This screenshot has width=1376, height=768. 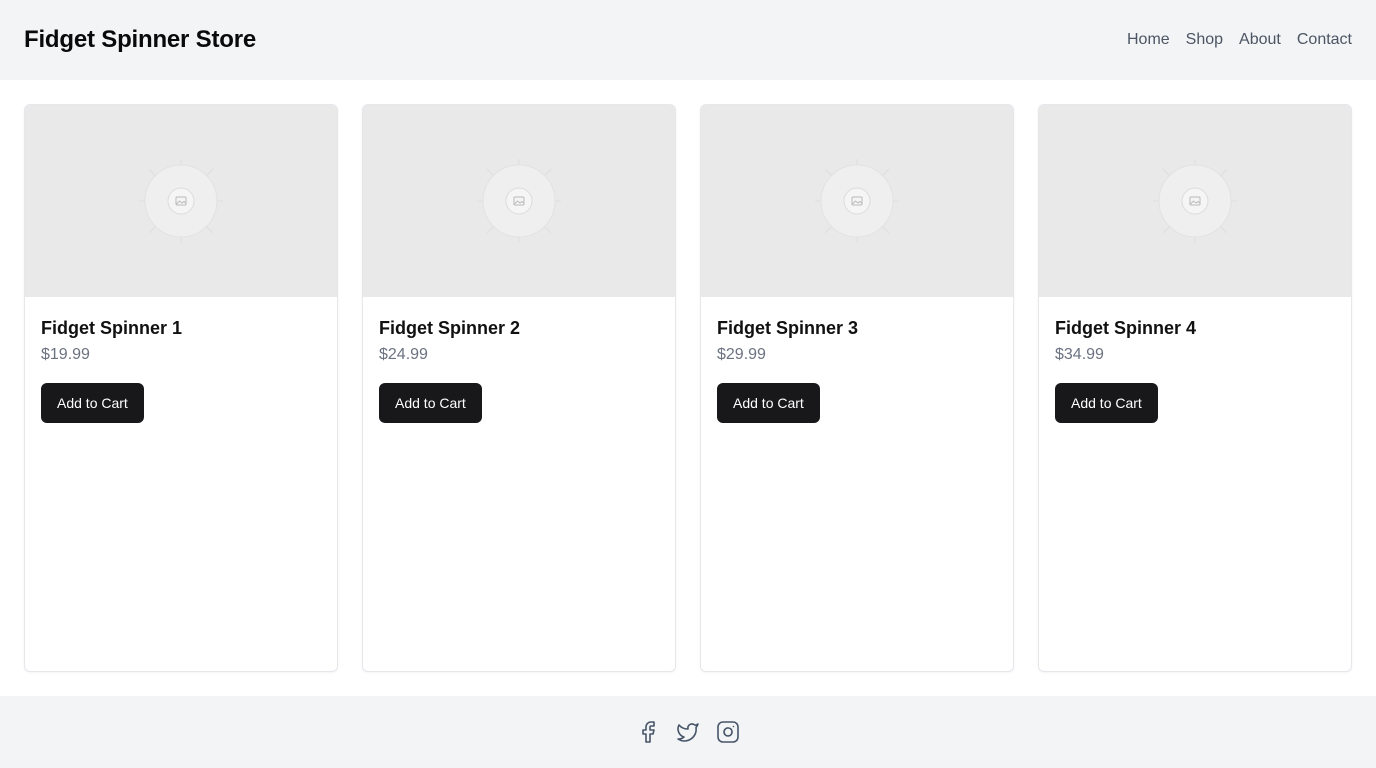 I want to click on nav-contact-link: Contact, so click(x=1324, y=40).